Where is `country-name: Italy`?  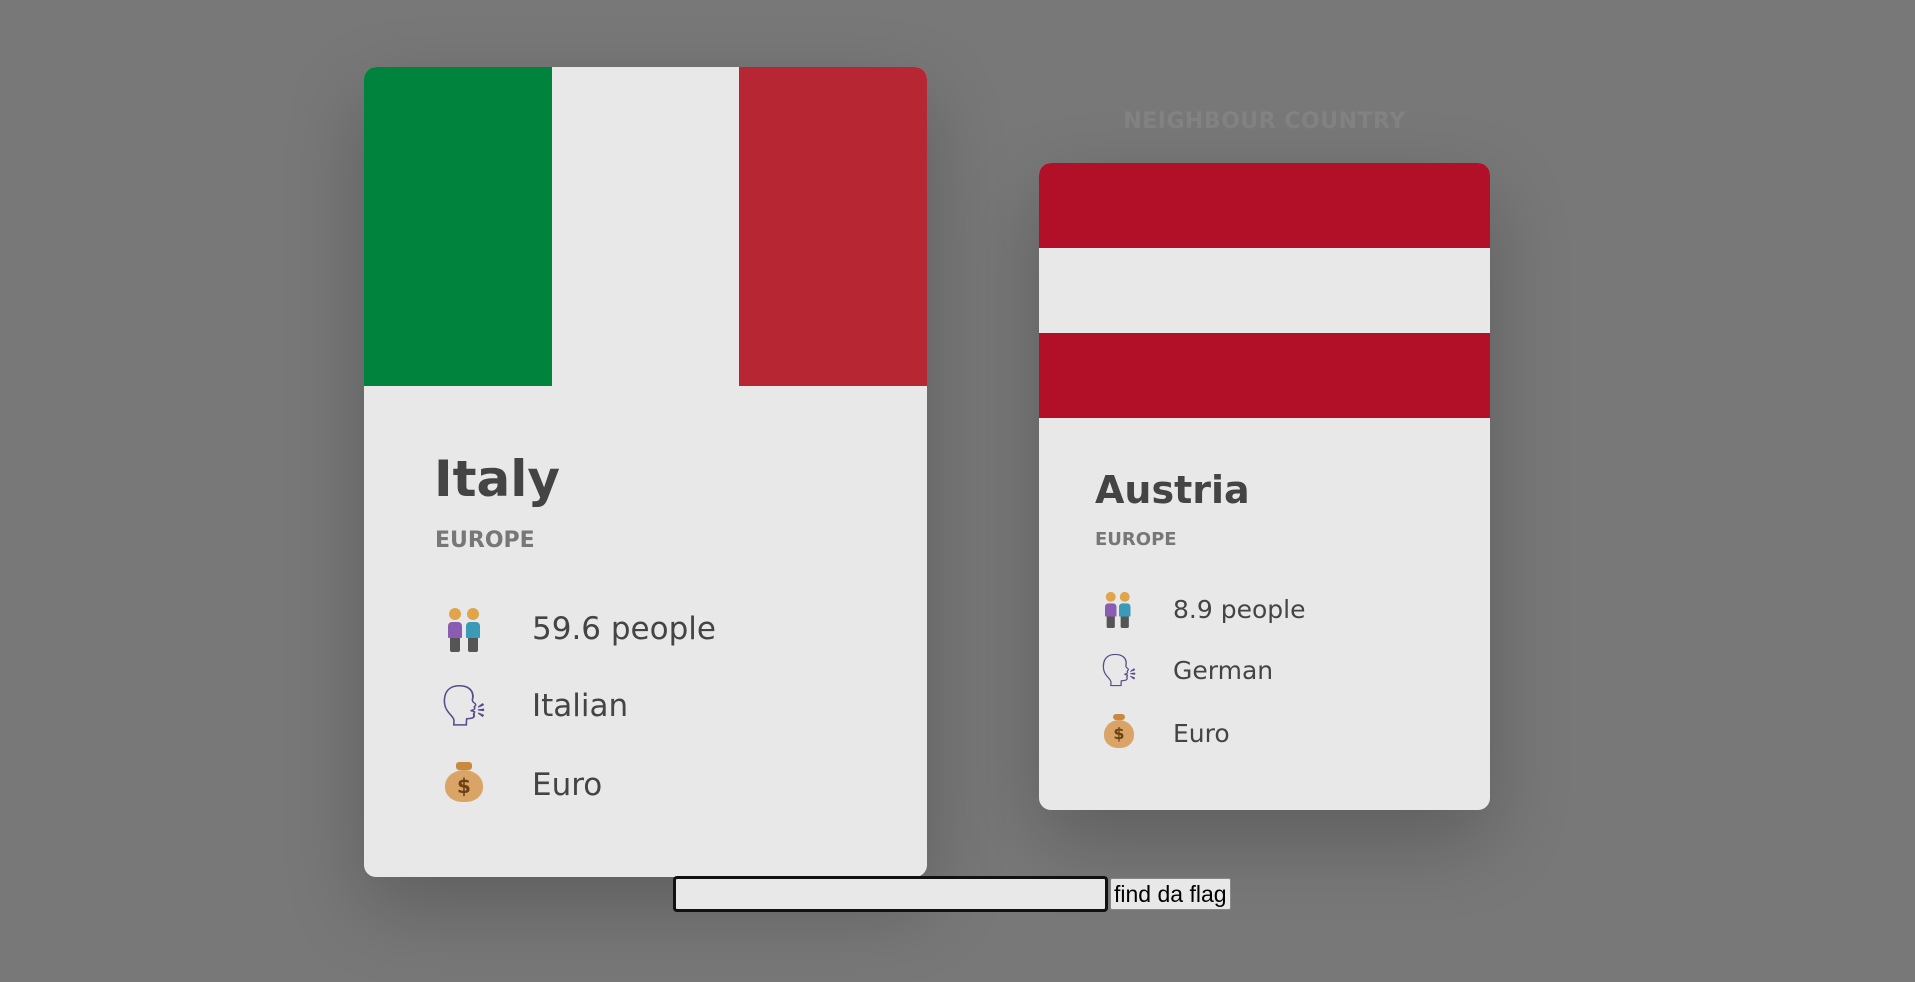 country-name: Italy is located at coordinates (497, 479).